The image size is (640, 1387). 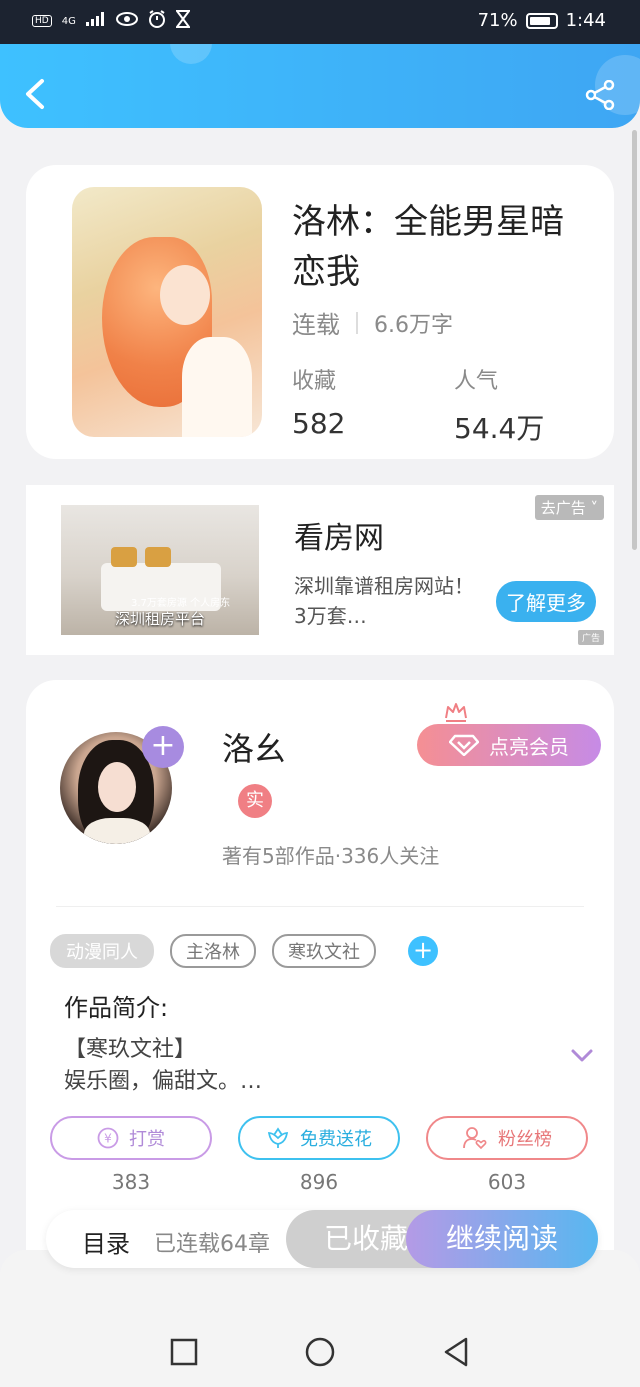 I want to click on eye-icon, so click(x=126, y=21).